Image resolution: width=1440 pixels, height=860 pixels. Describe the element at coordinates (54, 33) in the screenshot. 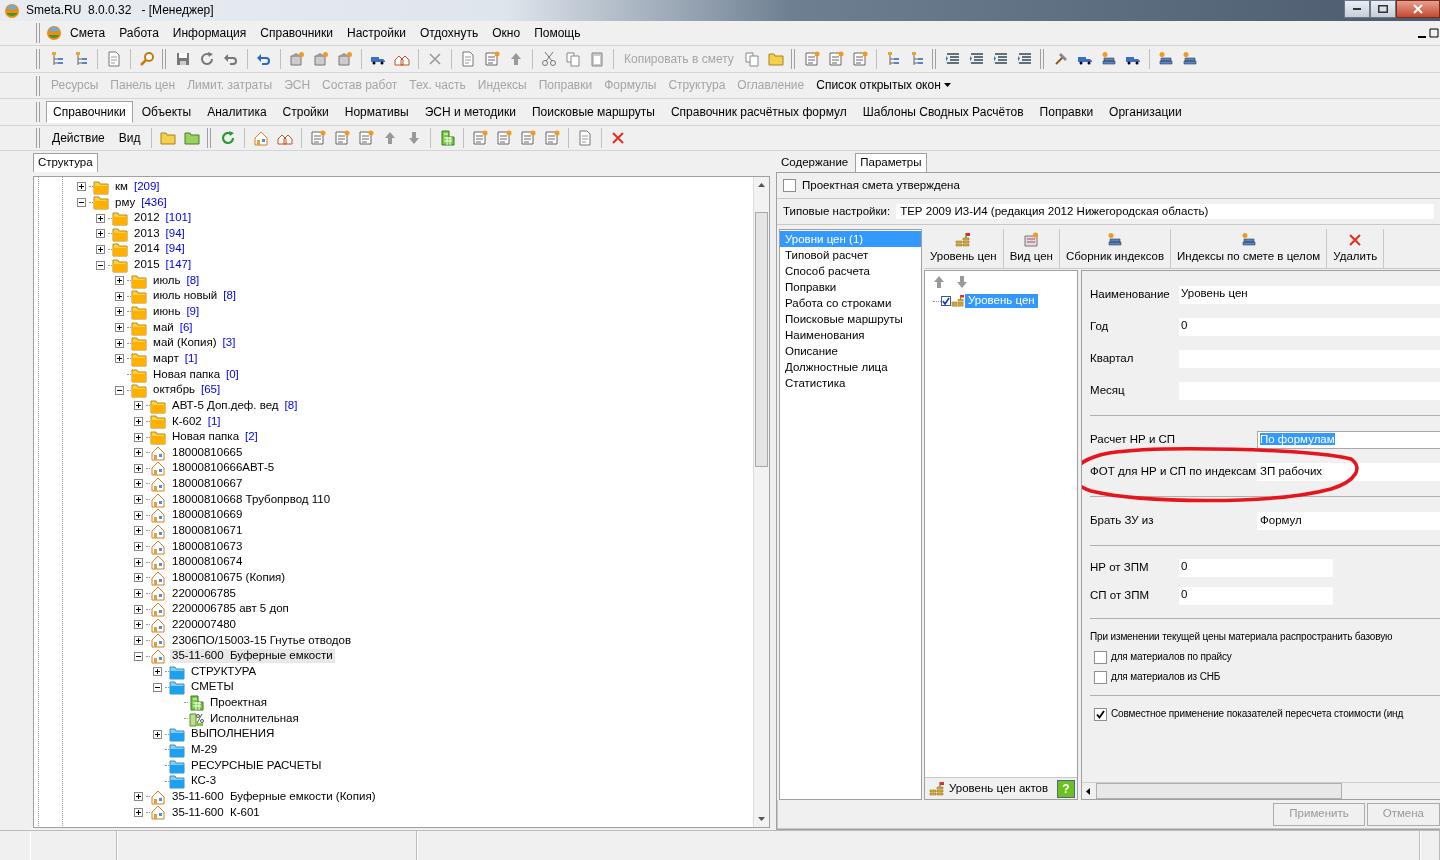

I see `app-logo-icon` at that location.